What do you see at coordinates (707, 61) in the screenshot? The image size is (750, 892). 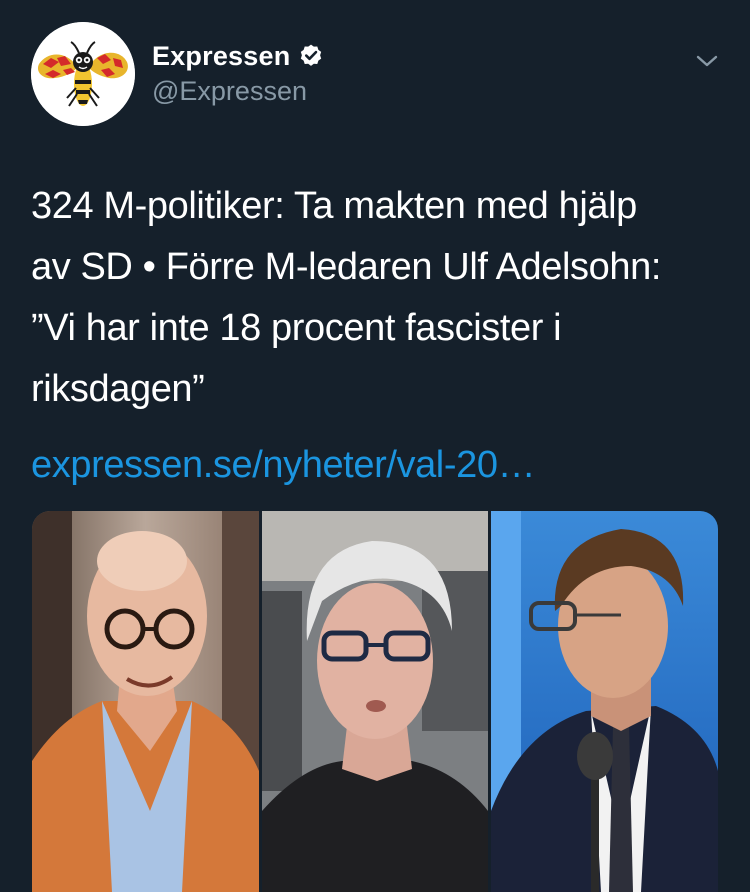 I see `chevron-down-icon` at bounding box center [707, 61].